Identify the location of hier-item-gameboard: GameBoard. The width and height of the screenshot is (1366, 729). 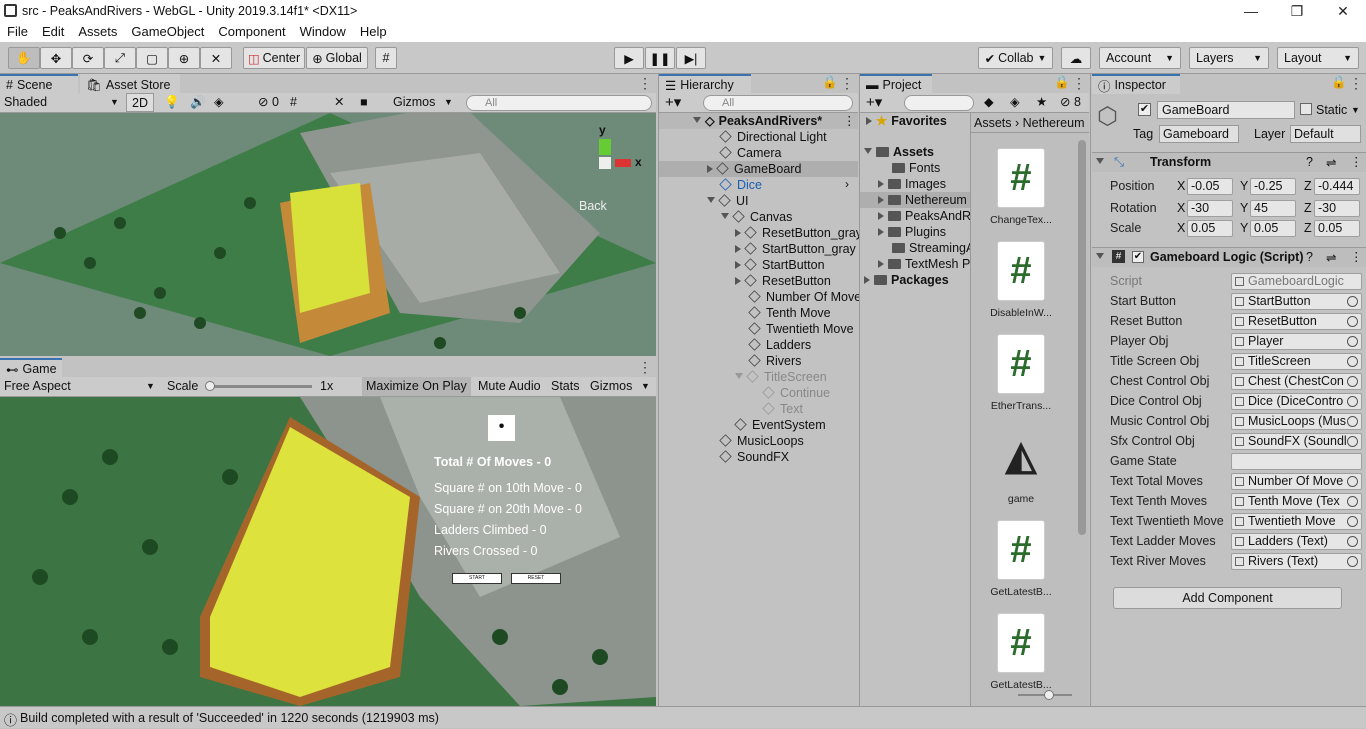
(754, 169).